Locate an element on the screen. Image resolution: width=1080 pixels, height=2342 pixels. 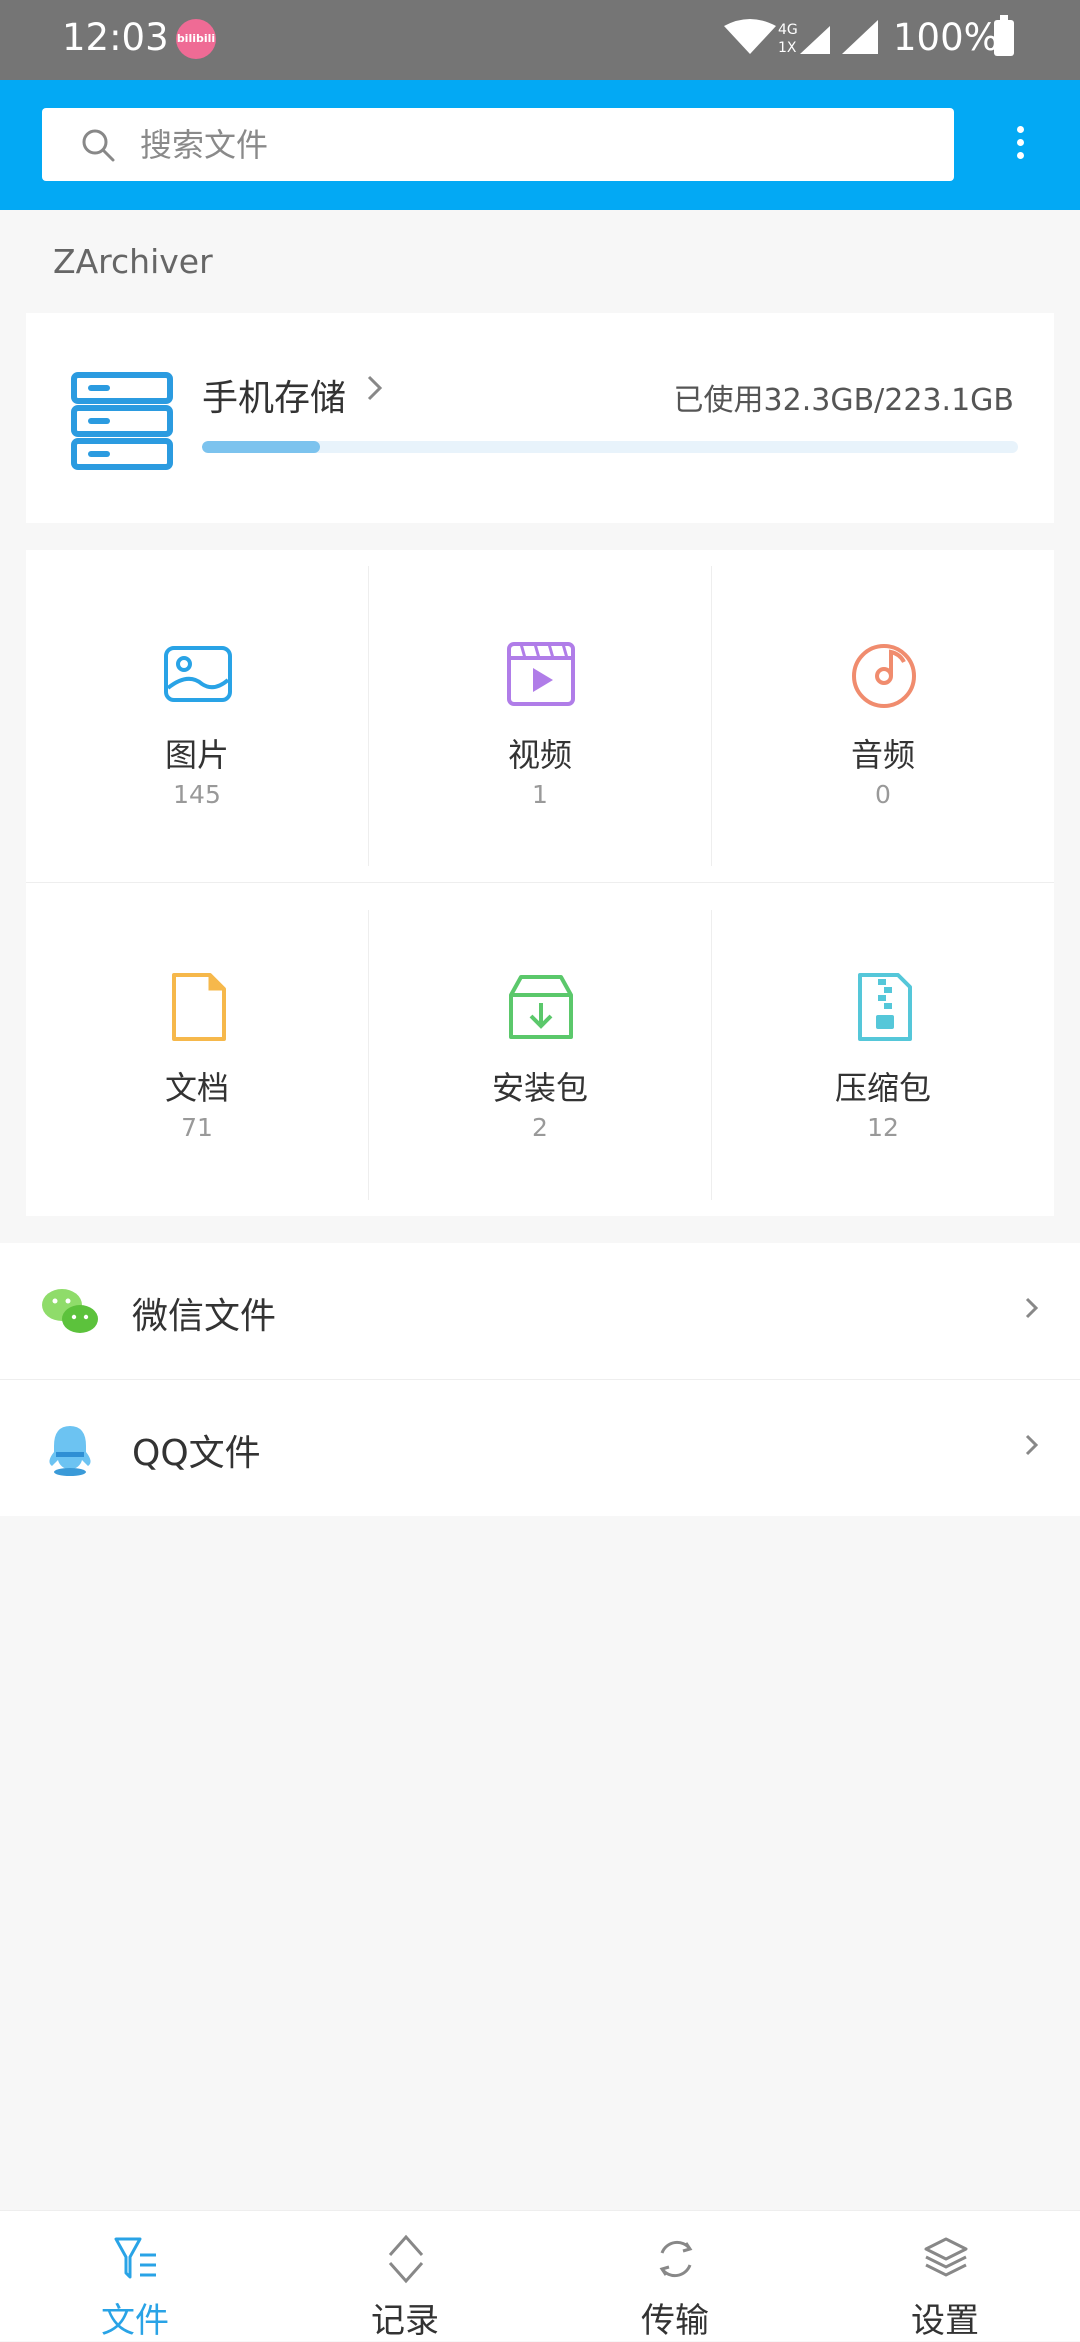
audio-icon is located at coordinates (884, 676).